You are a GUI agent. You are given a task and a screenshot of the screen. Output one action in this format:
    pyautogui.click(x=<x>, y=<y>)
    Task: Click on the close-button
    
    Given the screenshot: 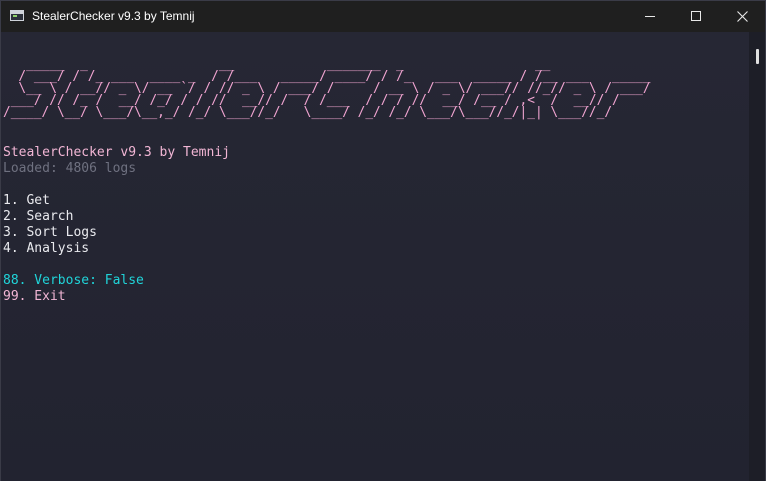 What is the action you would take?
    pyautogui.click(x=742, y=16)
    